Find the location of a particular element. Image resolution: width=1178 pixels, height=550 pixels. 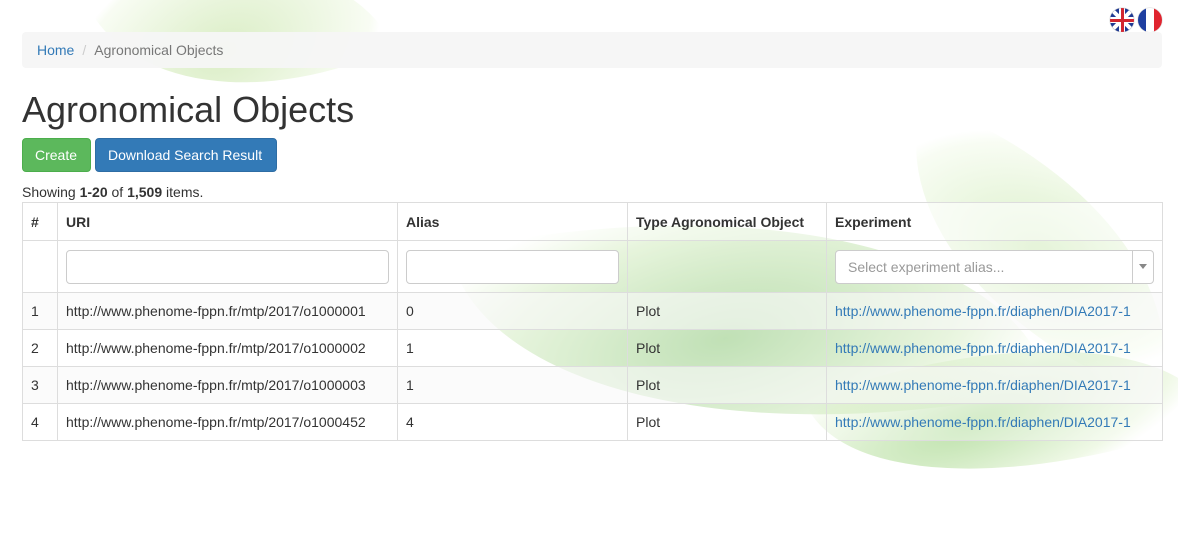

page-title: Agronomical Objects is located at coordinates (188, 109).